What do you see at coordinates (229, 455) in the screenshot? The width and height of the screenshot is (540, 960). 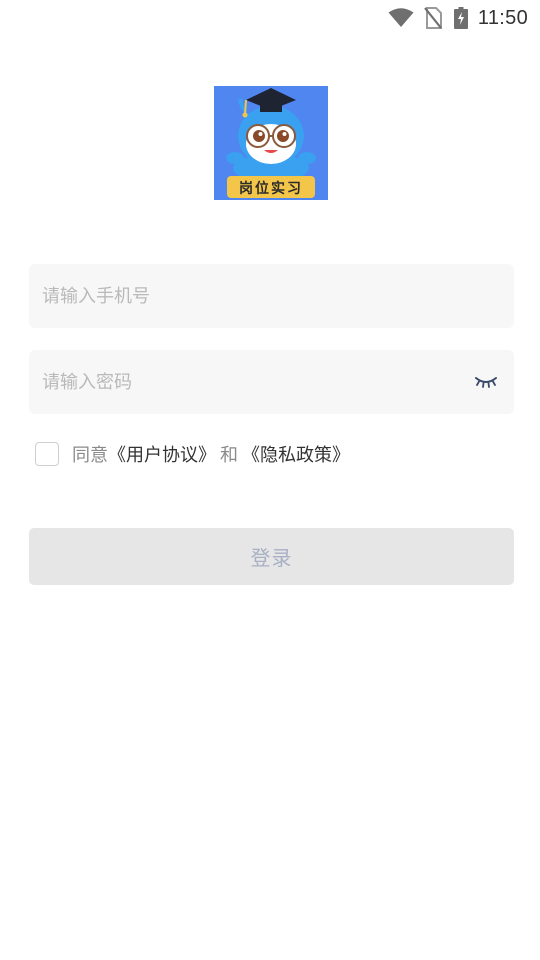 I see `agreement-and: 和` at bounding box center [229, 455].